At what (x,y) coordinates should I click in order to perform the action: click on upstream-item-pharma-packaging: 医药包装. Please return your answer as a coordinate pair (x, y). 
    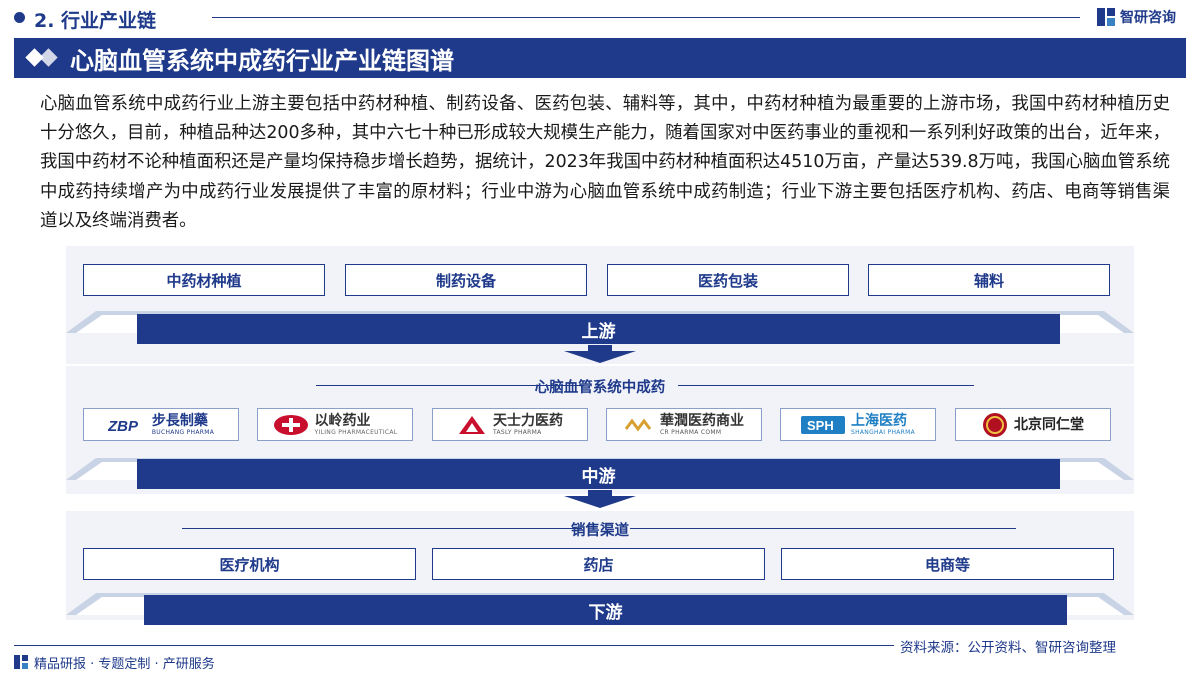
    Looking at the image, I should click on (728, 280).